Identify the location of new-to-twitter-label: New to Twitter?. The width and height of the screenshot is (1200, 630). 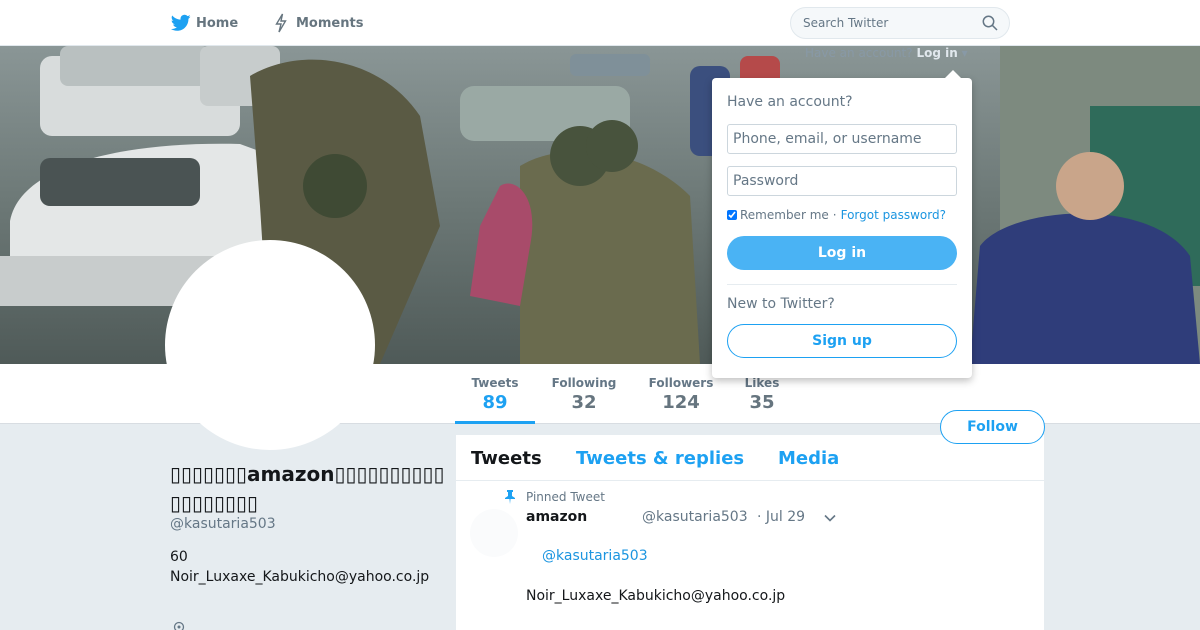
(781, 304).